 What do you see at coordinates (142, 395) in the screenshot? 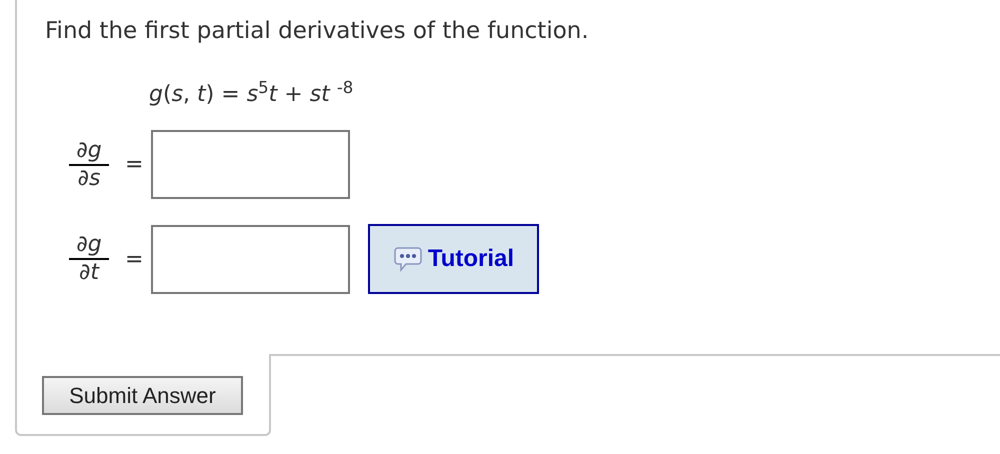
I see `submit-button: Submit Answer` at bounding box center [142, 395].